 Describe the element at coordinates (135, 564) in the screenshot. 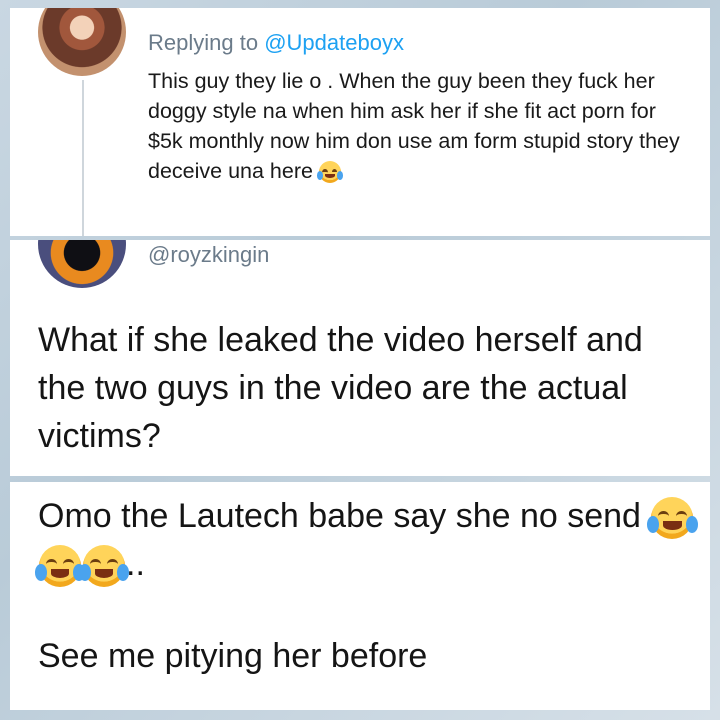

I see `tweet-line1-suffix: ..` at that location.